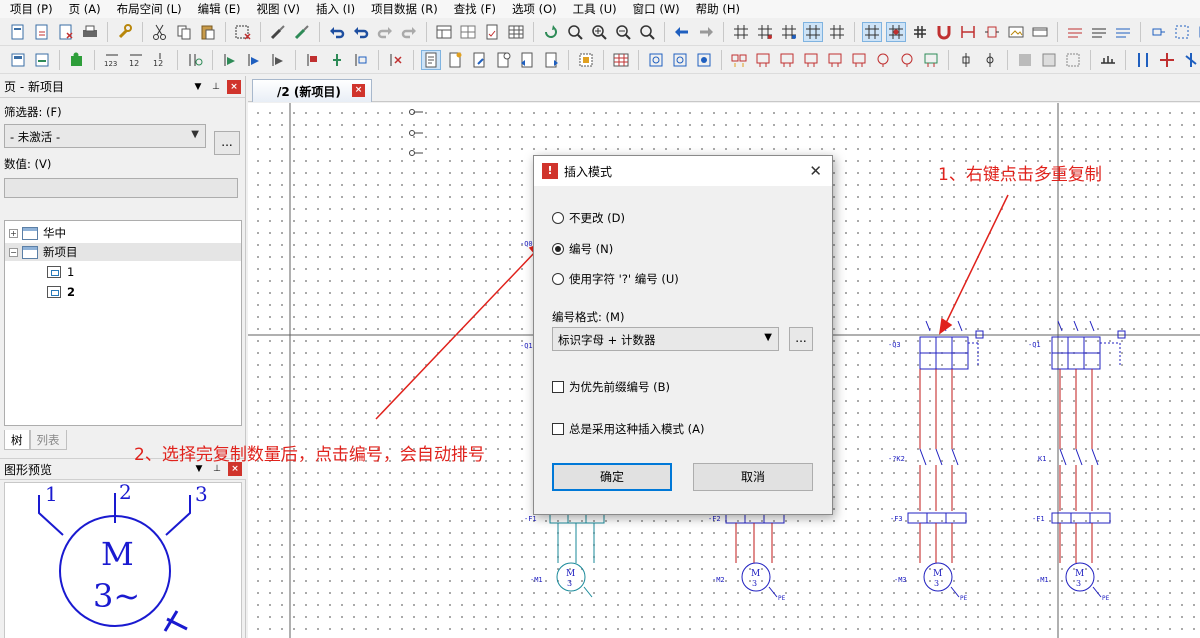 Image resolution: width=1200 pixels, height=638 pixels. I want to click on lines-a-icon, so click(1075, 32).